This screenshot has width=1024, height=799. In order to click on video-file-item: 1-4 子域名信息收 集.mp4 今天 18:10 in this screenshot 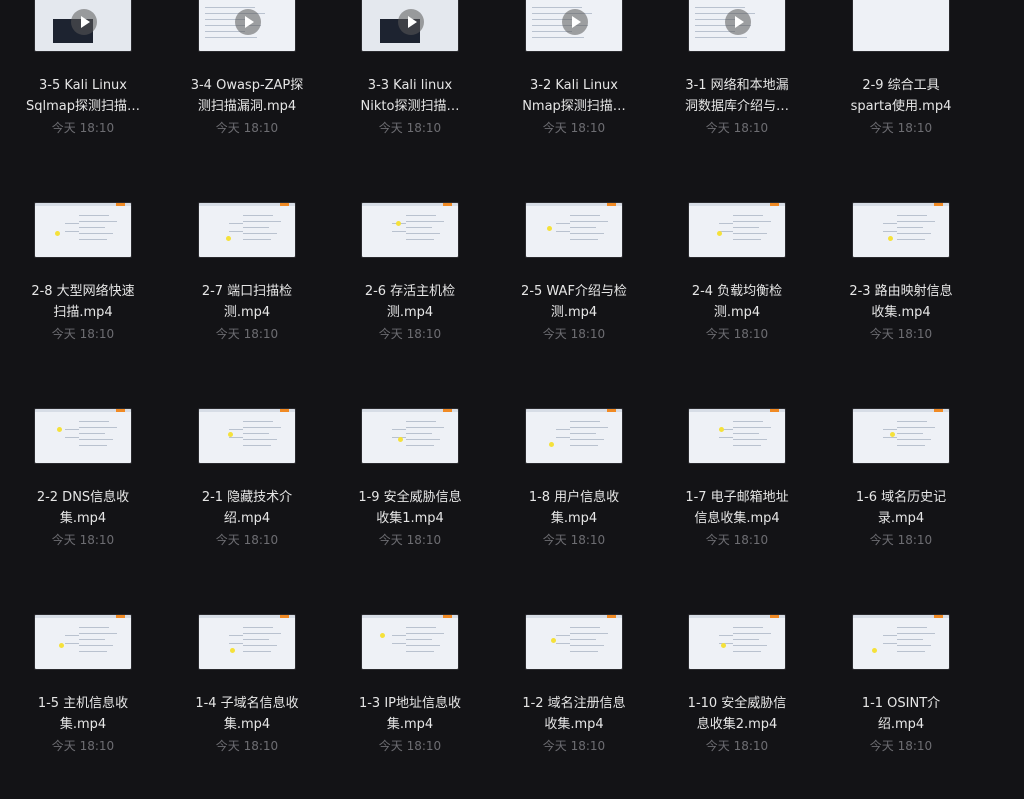, I will do `click(247, 608)`.